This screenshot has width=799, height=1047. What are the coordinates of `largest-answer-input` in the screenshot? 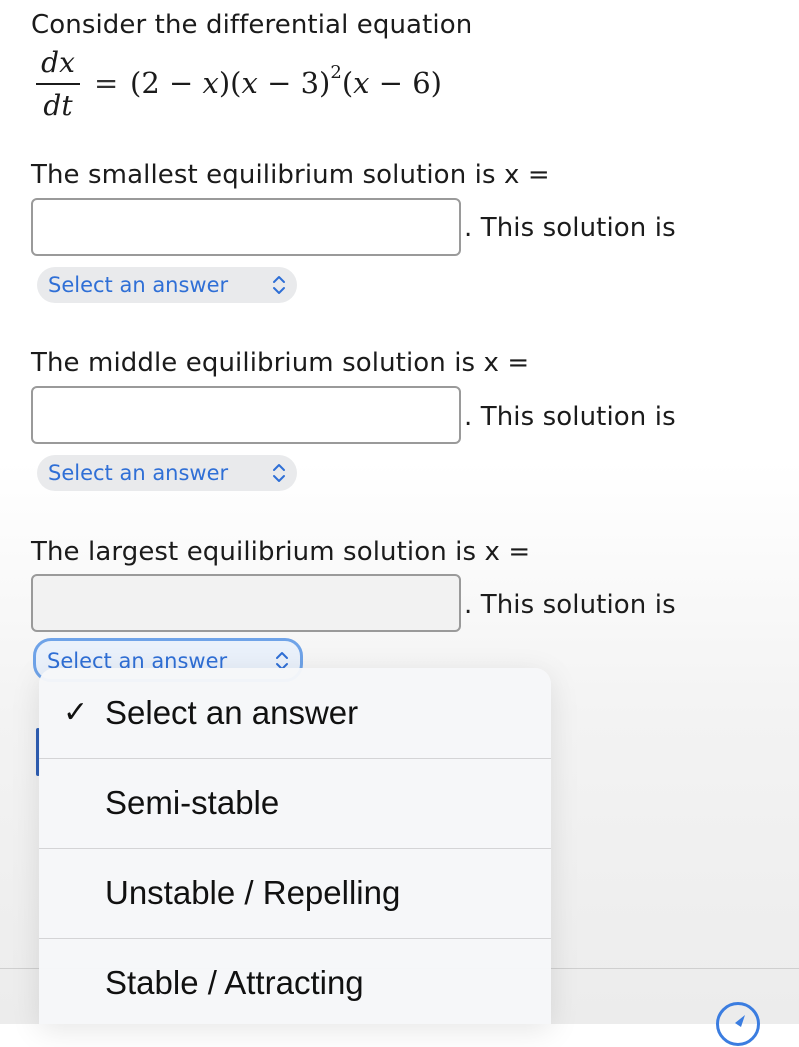 It's located at (246, 603).